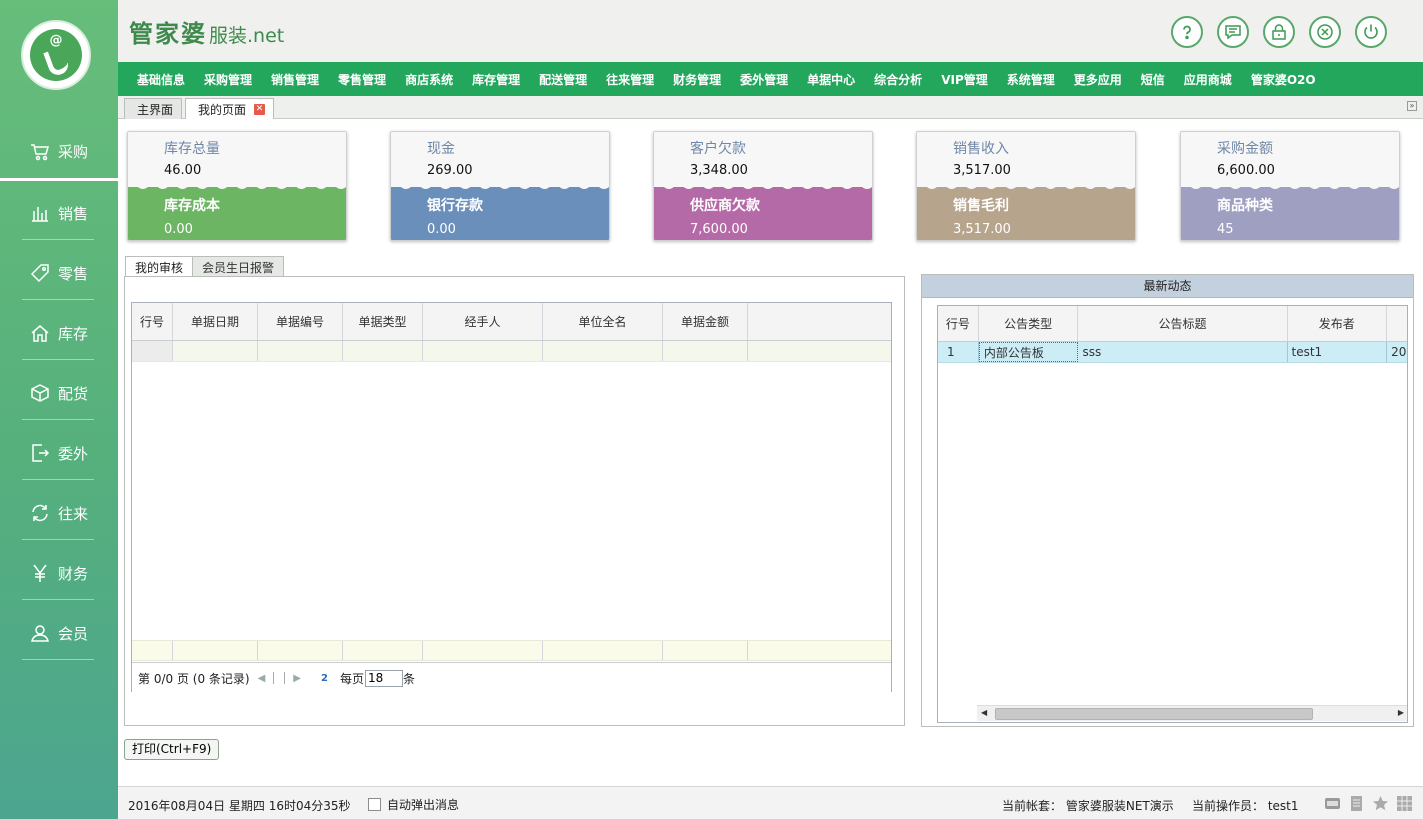  Describe the element at coordinates (496, 79) in the screenshot. I see `menu-inventory: 库存管理` at that location.